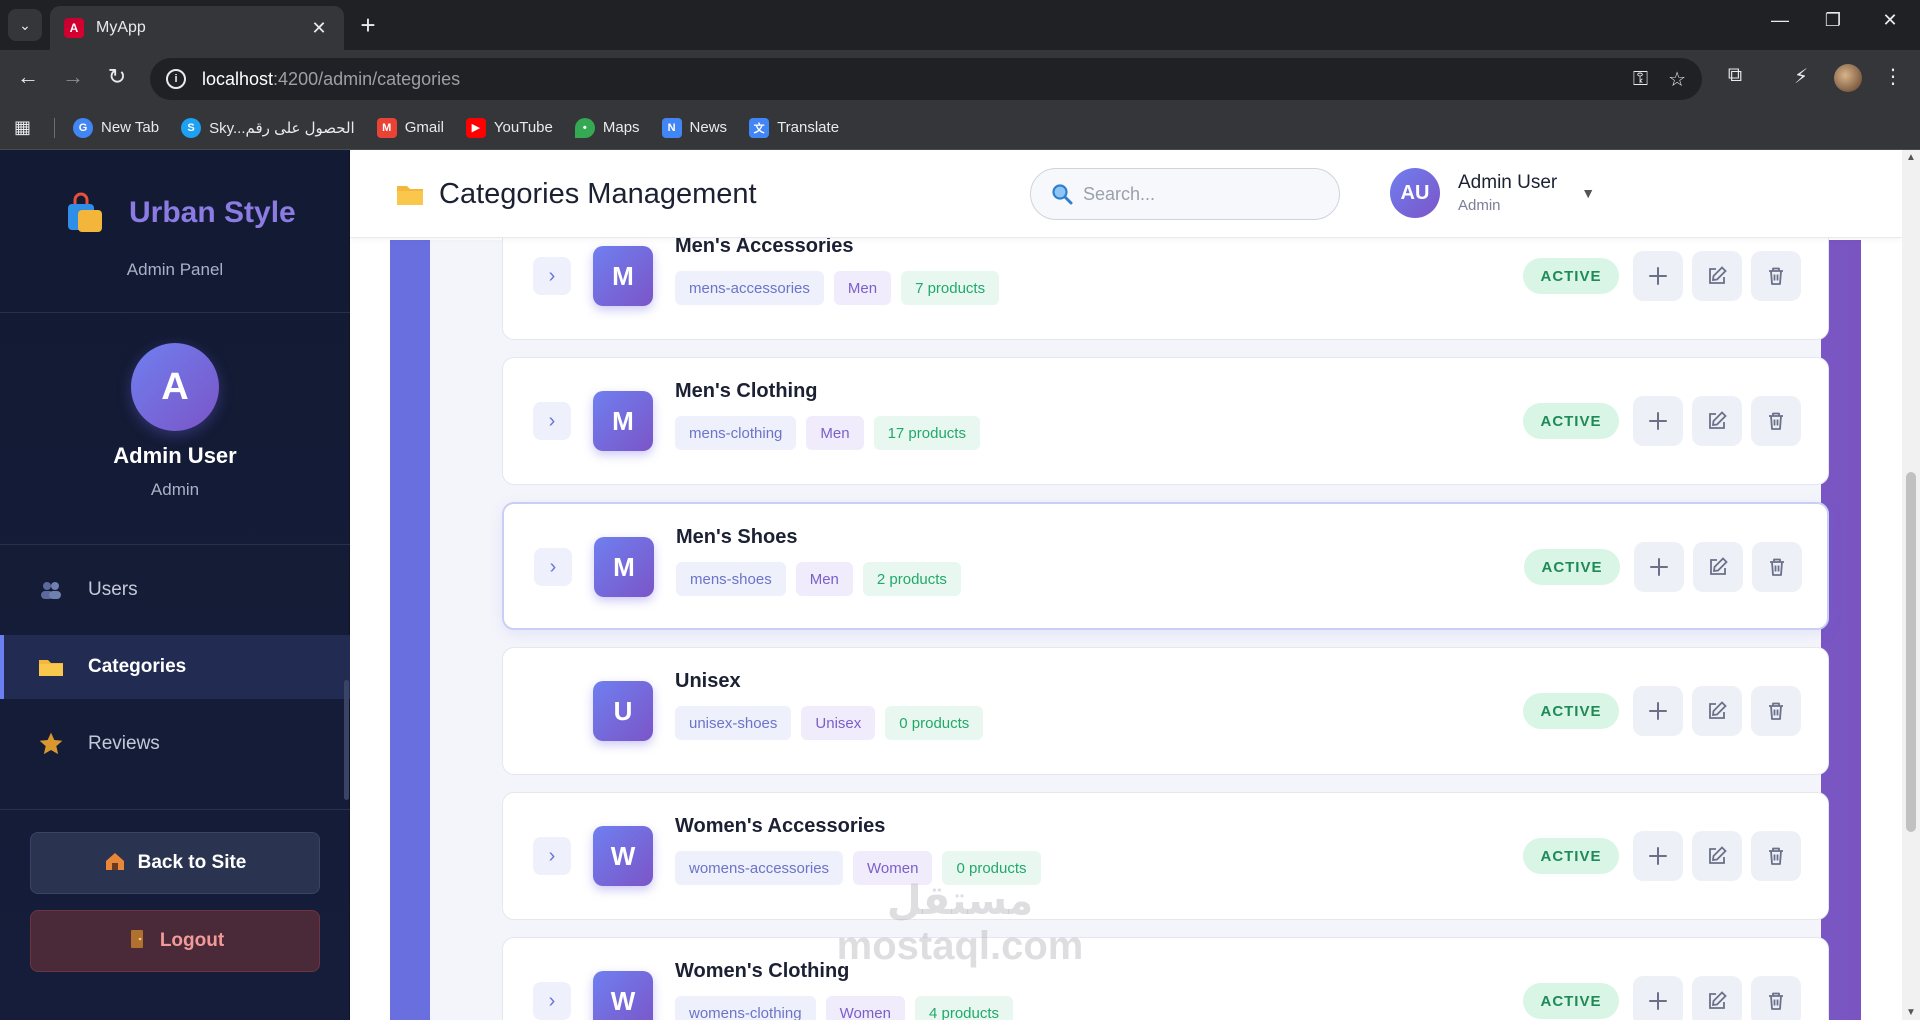 This screenshot has height=1020, width=1920. What do you see at coordinates (54, 127) in the screenshot?
I see `bookmarks-divider` at bounding box center [54, 127].